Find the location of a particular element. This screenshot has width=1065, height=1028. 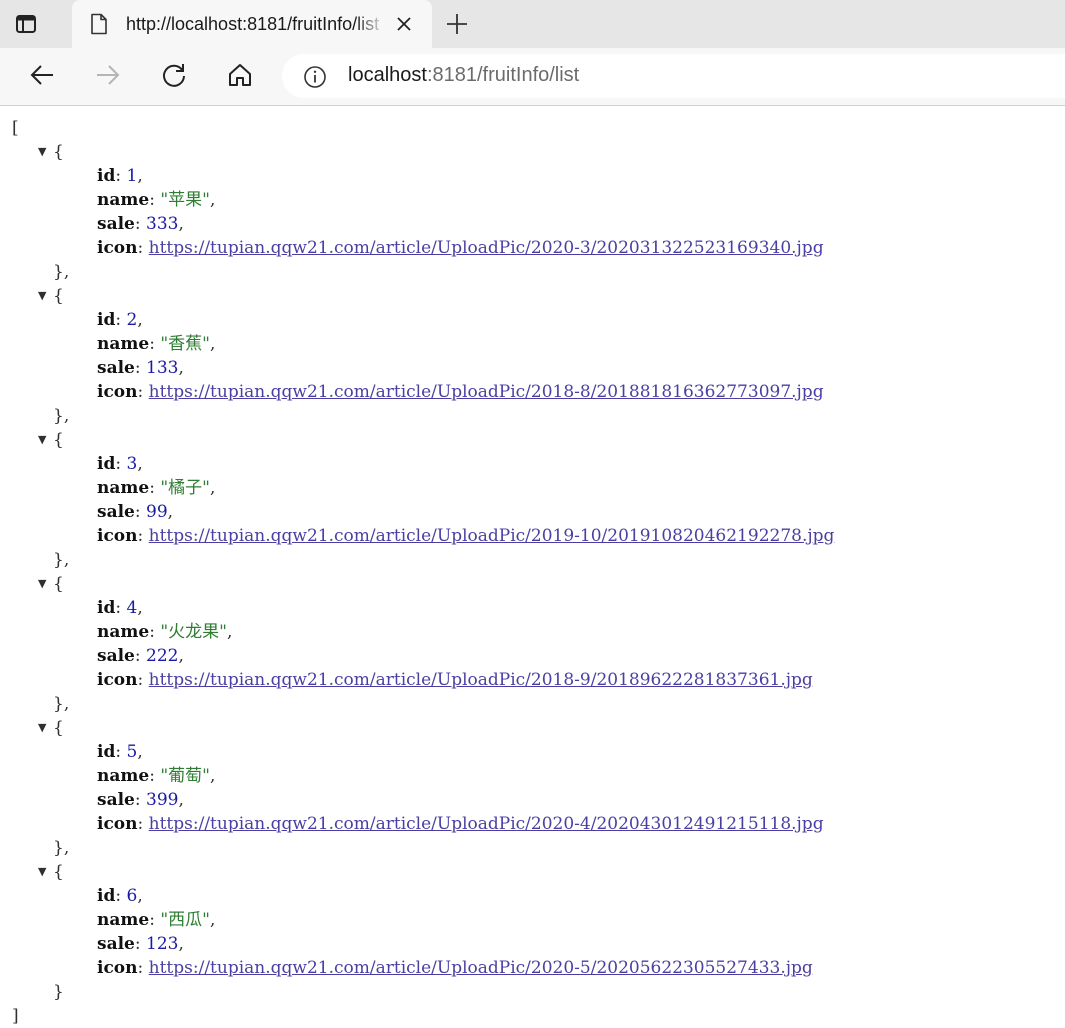

json-field-name: name: "橘子", is located at coordinates (156, 488).